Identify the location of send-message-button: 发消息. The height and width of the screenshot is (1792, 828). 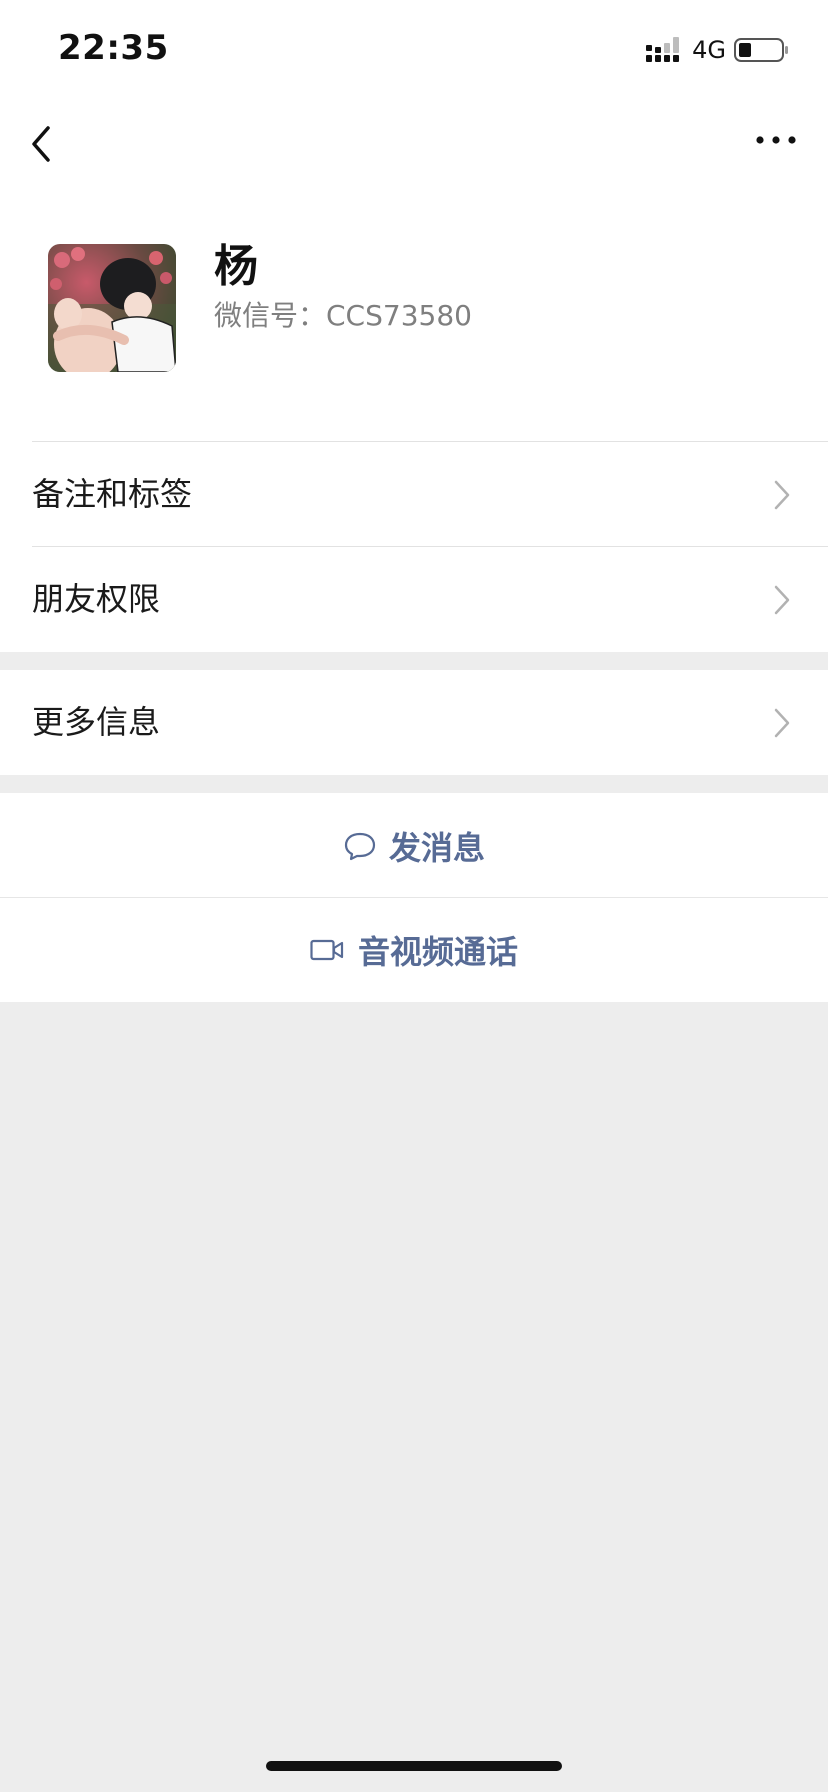
(414, 845).